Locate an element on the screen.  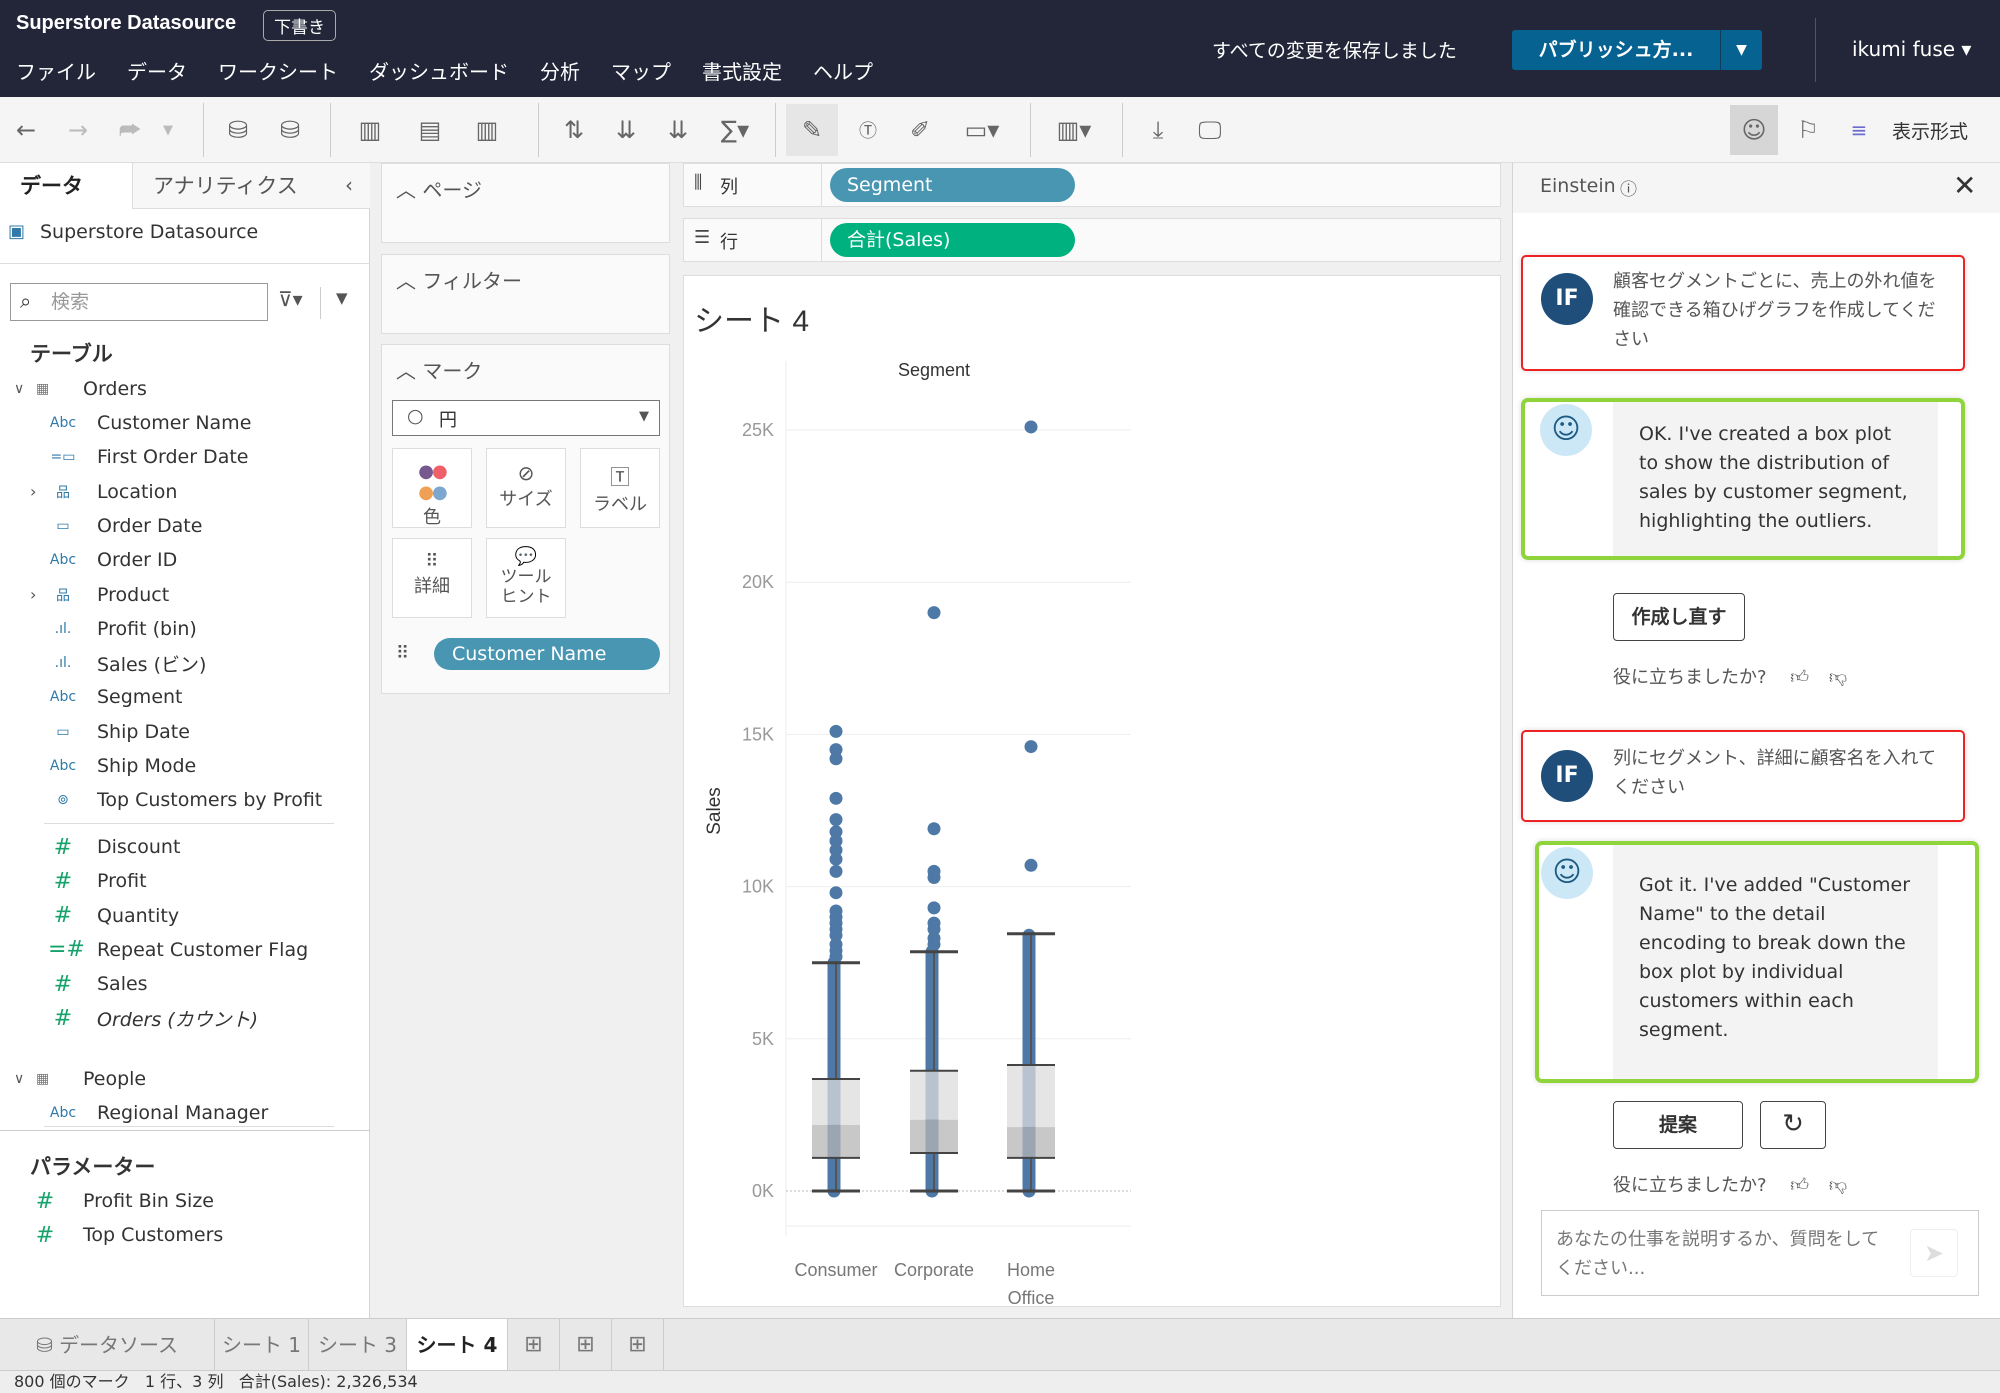
duplicate-sheet-icon: ▤ is located at coordinates (430, 130).